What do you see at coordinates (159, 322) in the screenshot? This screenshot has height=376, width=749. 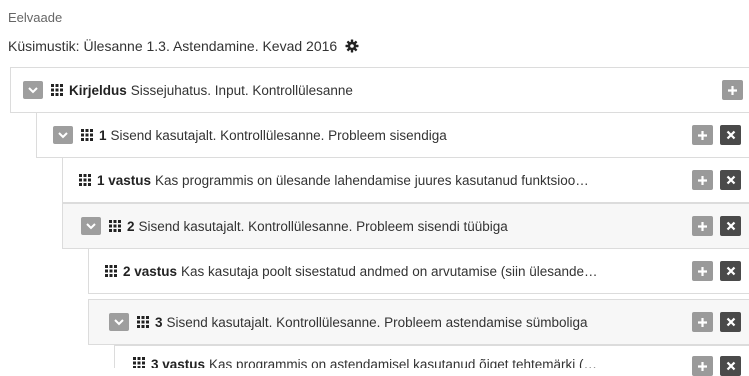 I see `row-number: 3` at bounding box center [159, 322].